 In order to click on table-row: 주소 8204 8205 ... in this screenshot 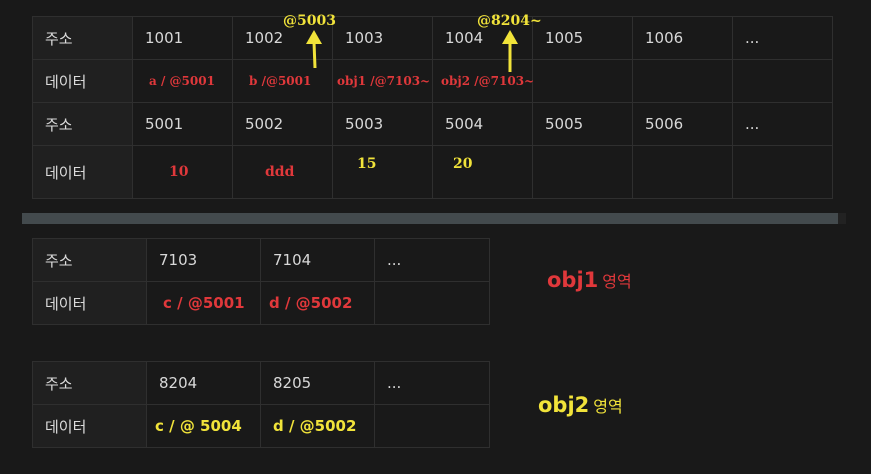, I will do `click(261, 383)`.